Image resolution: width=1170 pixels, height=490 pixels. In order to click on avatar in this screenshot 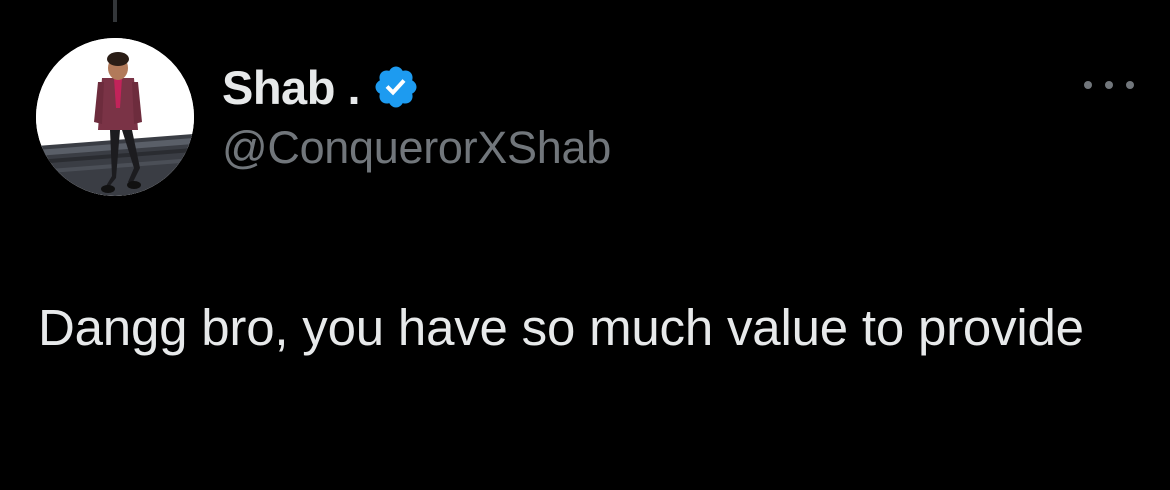, I will do `click(115, 117)`.